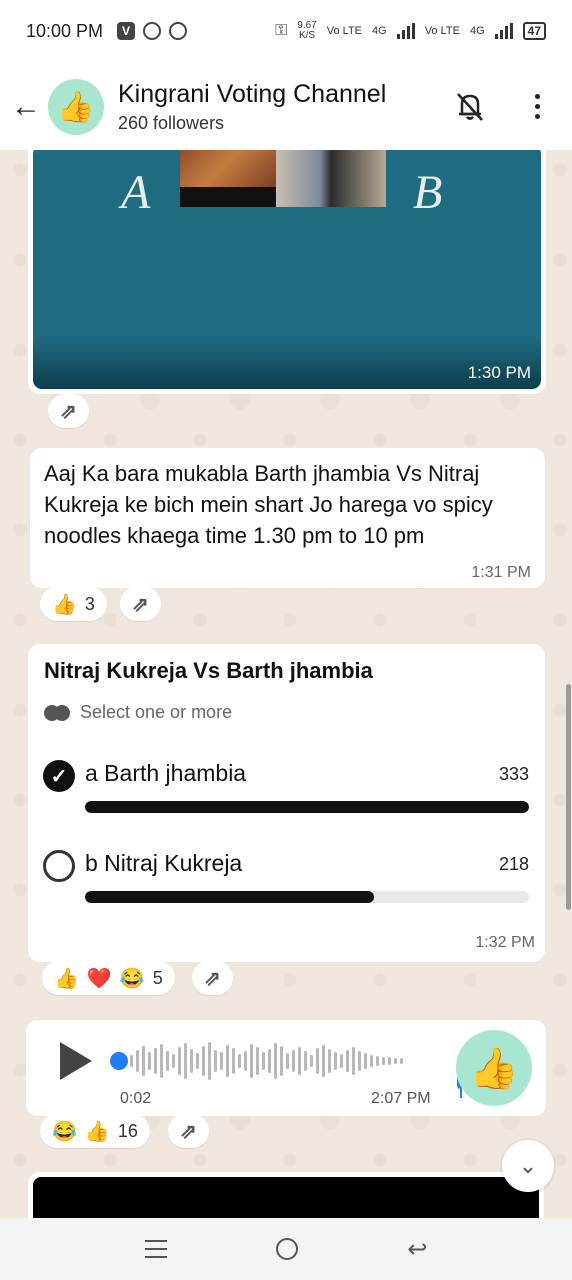 The width and height of the screenshot is (572, 1280). What do you see at coordinates (152, 31) in the screenshot?
I see `notification-icons: V` at bounding box center [152, 31].